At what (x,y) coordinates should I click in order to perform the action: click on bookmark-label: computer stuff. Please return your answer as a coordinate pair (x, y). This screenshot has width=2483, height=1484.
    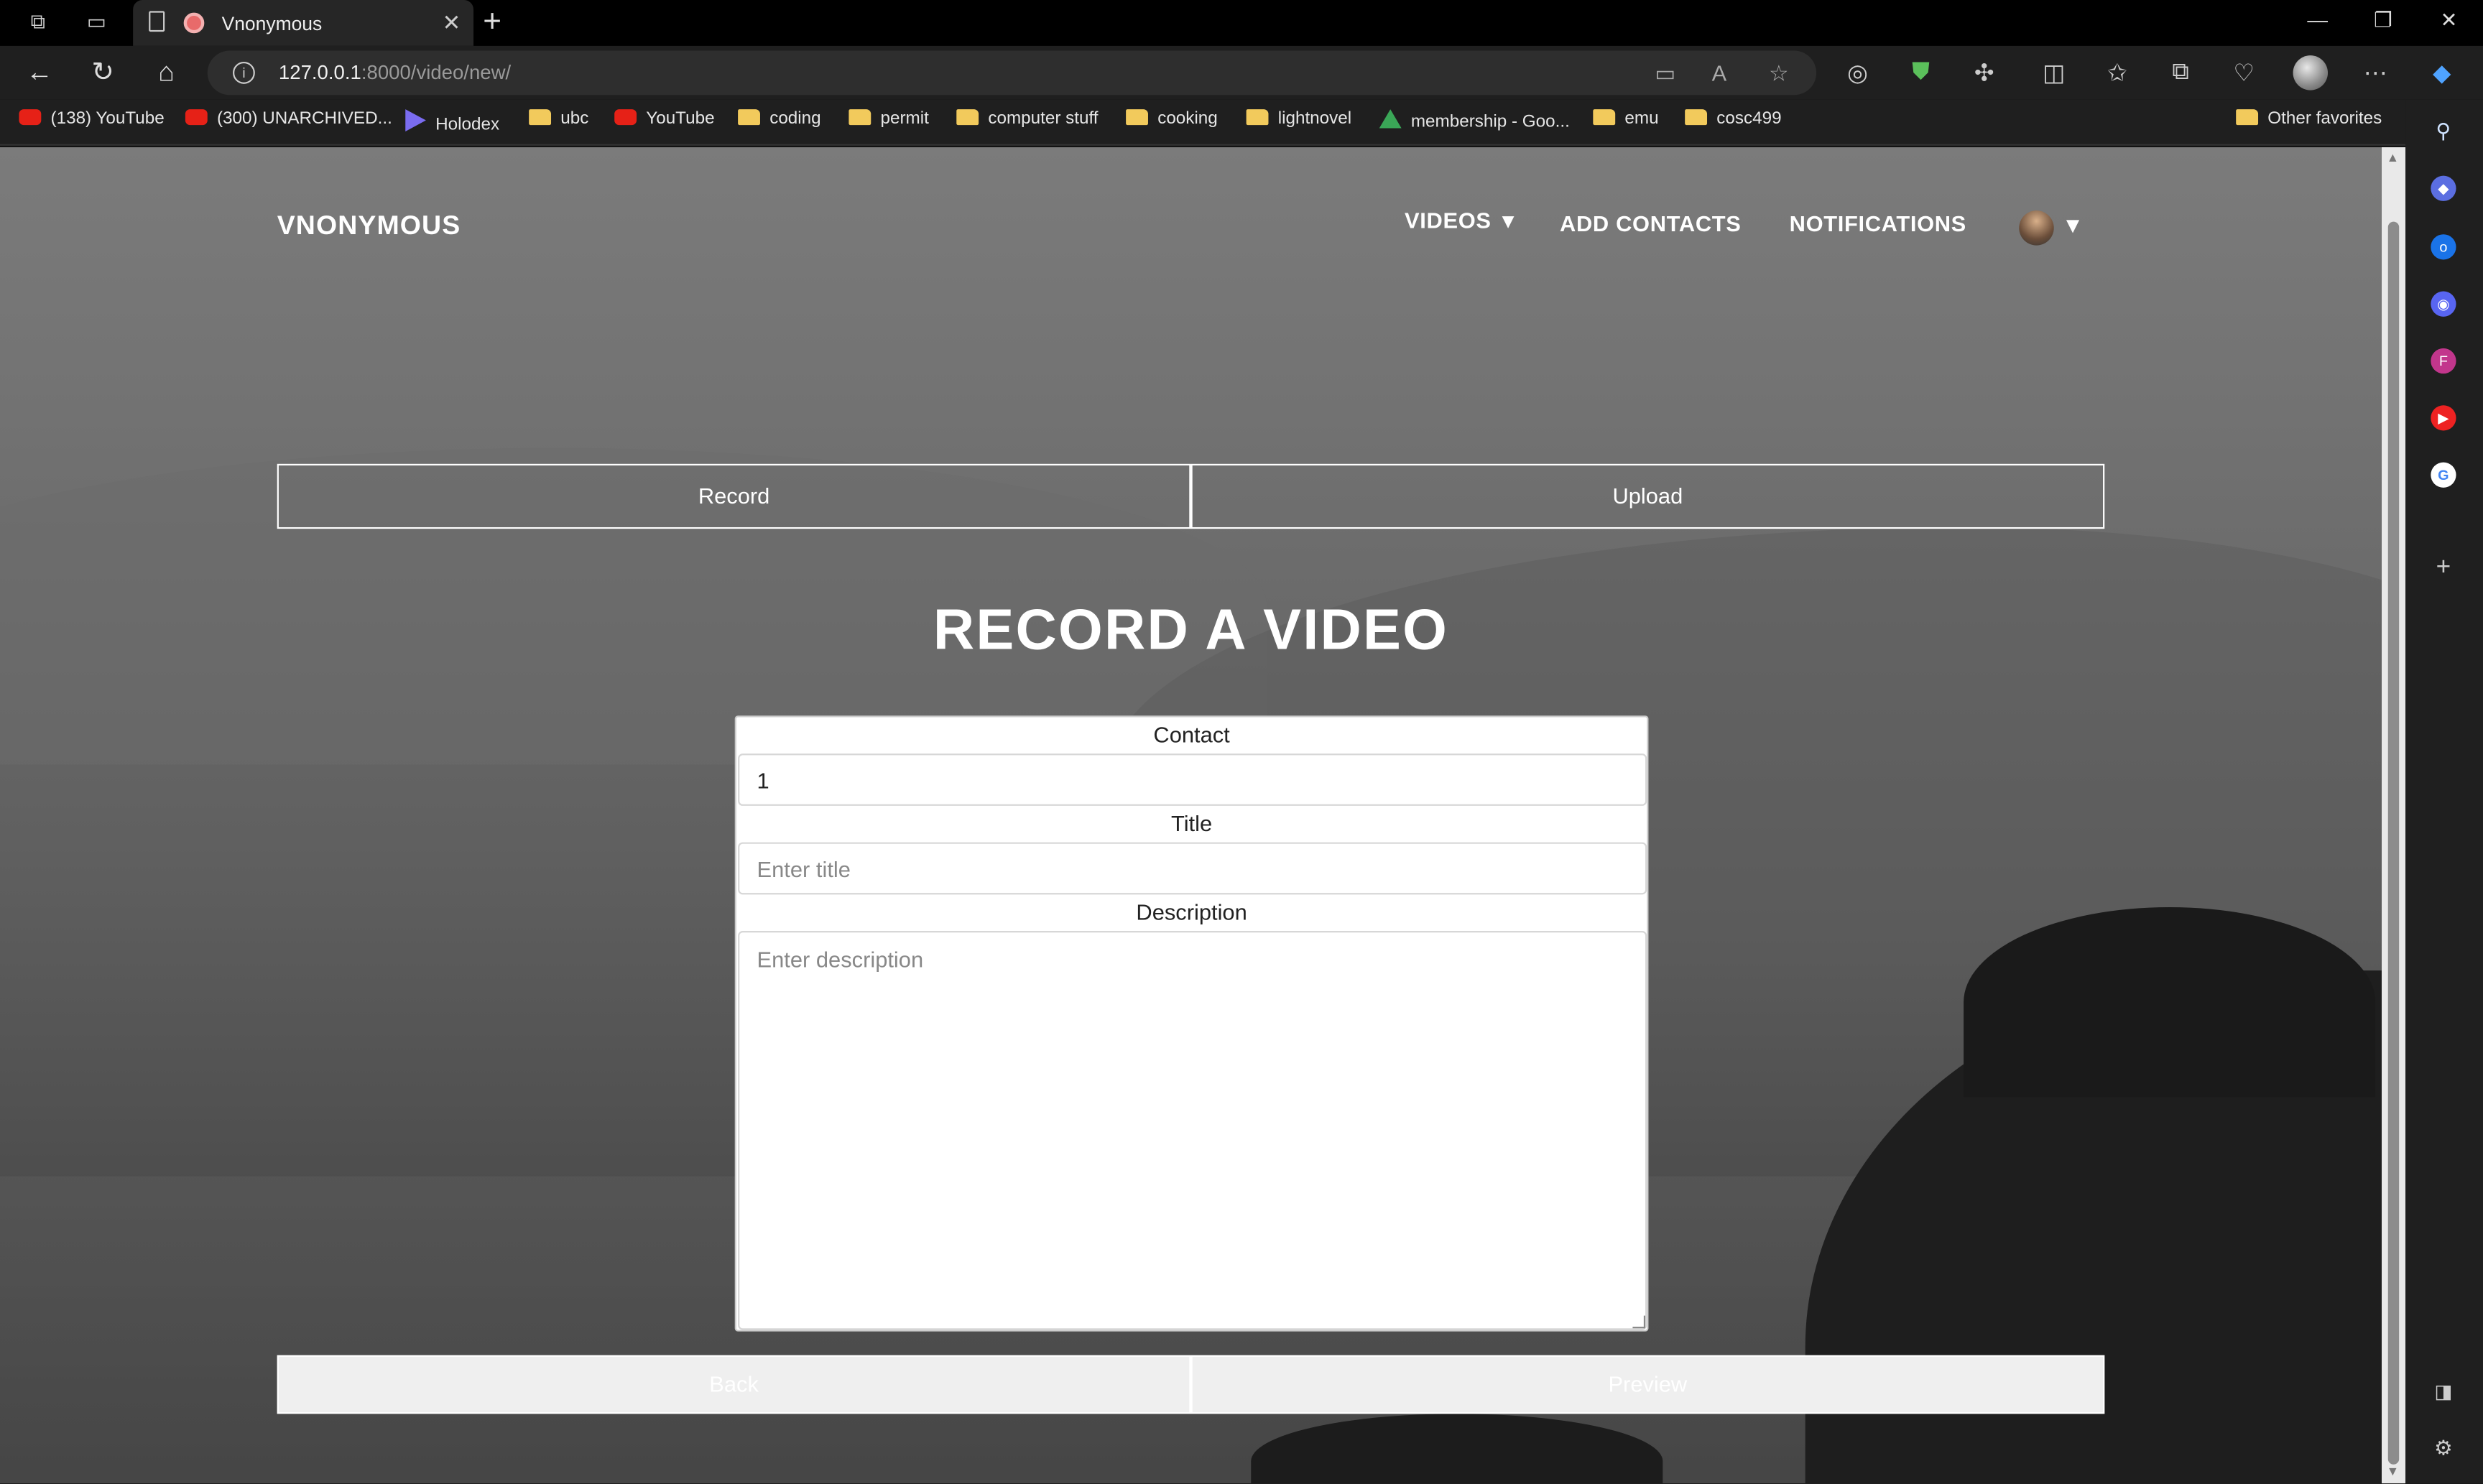
    Looking at the image, I should click on (1043, 119).